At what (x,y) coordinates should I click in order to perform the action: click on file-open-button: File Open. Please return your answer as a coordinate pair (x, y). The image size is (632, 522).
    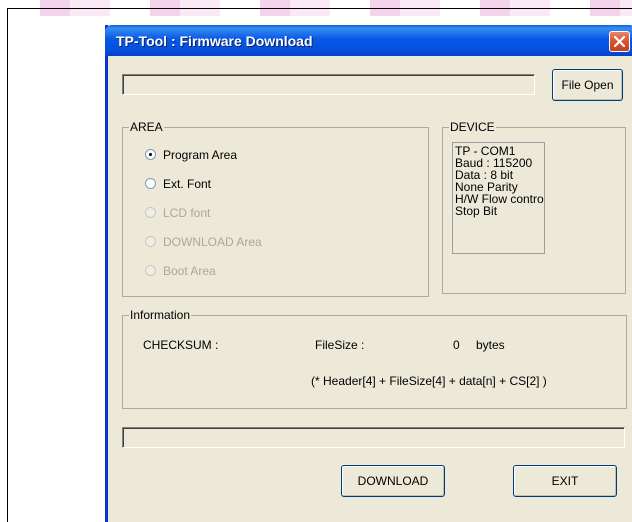
    Looking at the image, I should click on (587, 85).